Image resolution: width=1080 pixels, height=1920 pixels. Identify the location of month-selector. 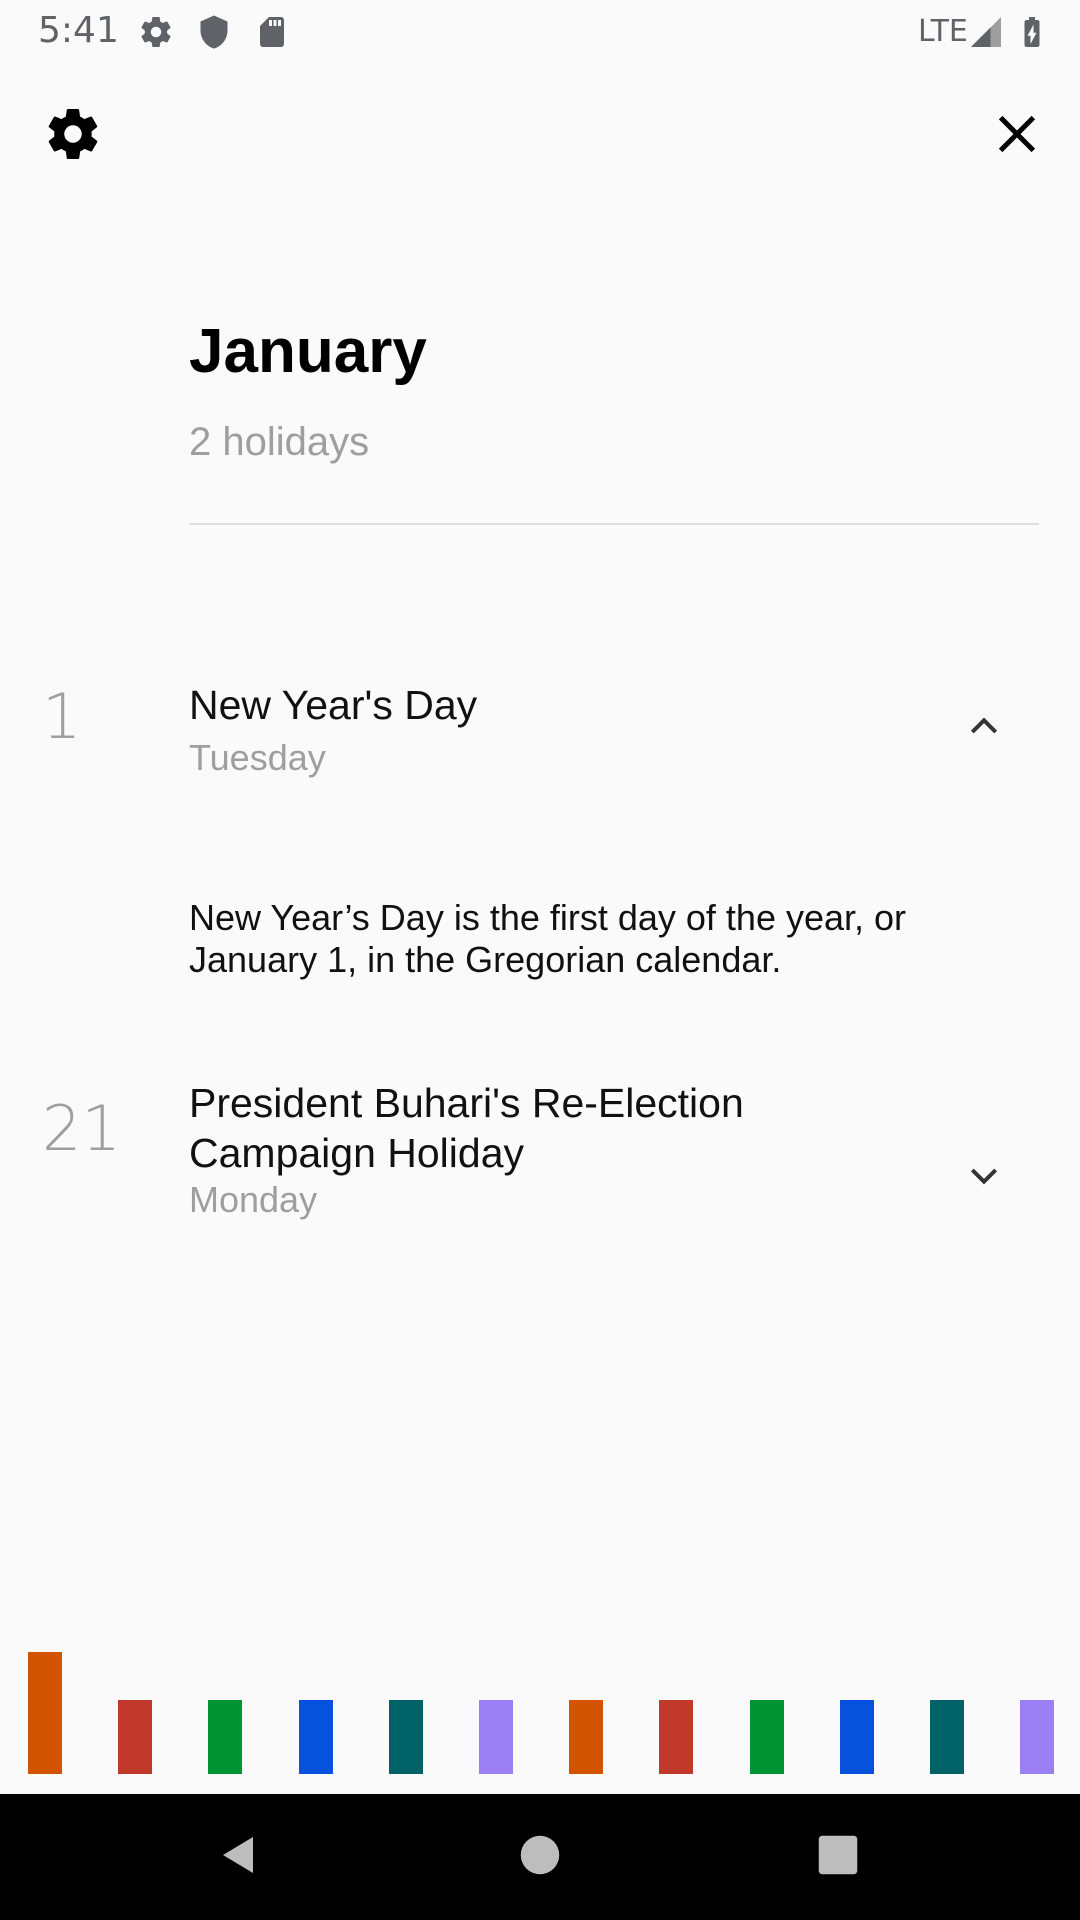
(540, 1707).